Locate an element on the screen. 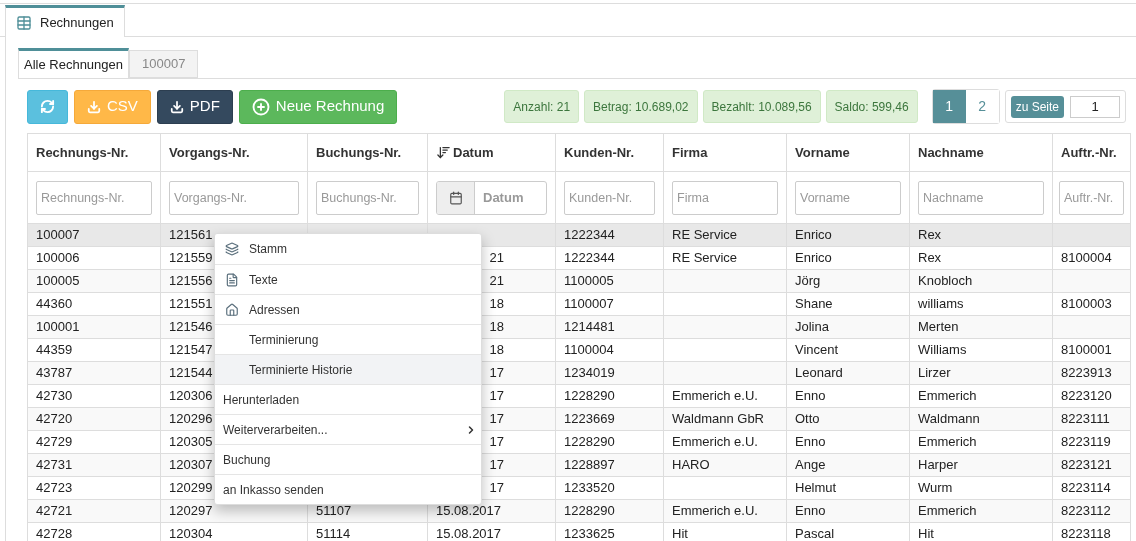 The image size is (1136, 541). table-cell: 1234019 is located at coordinates (589, 373).